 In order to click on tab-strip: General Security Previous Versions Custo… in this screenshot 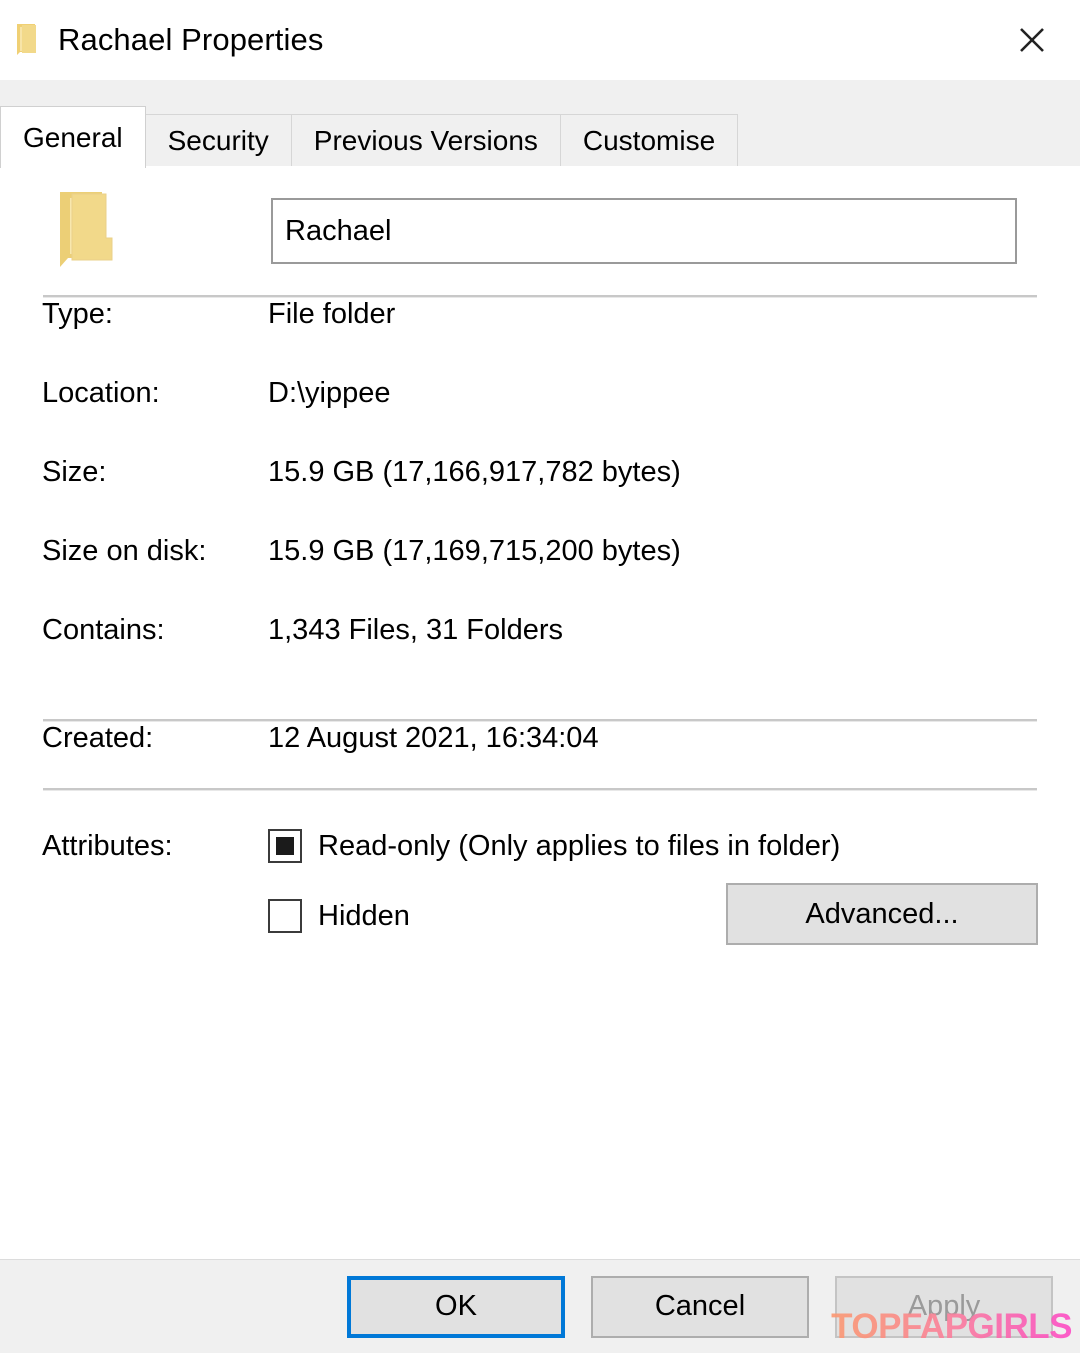, I will do `click(540, 137)`.